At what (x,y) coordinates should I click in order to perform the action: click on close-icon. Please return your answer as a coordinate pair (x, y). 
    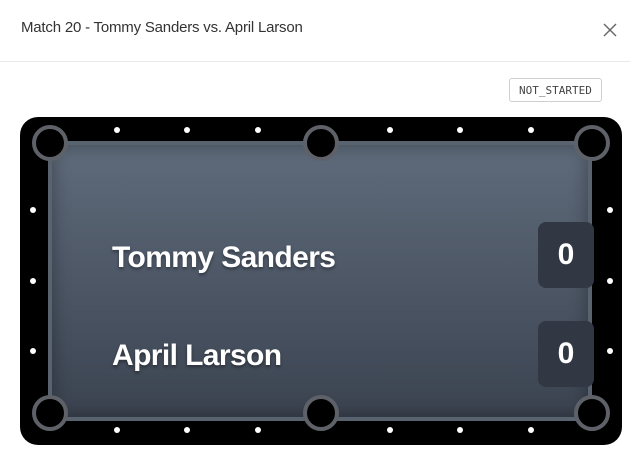
    Looking at the image, I should click on (610, 30).